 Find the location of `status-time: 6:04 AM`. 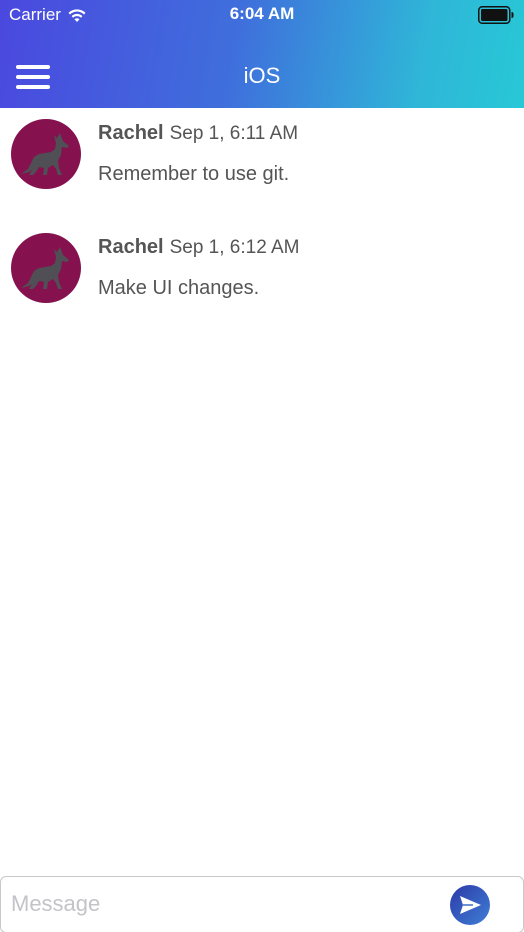

status-time: 6:04 AM is located at coordinates (262, 13).